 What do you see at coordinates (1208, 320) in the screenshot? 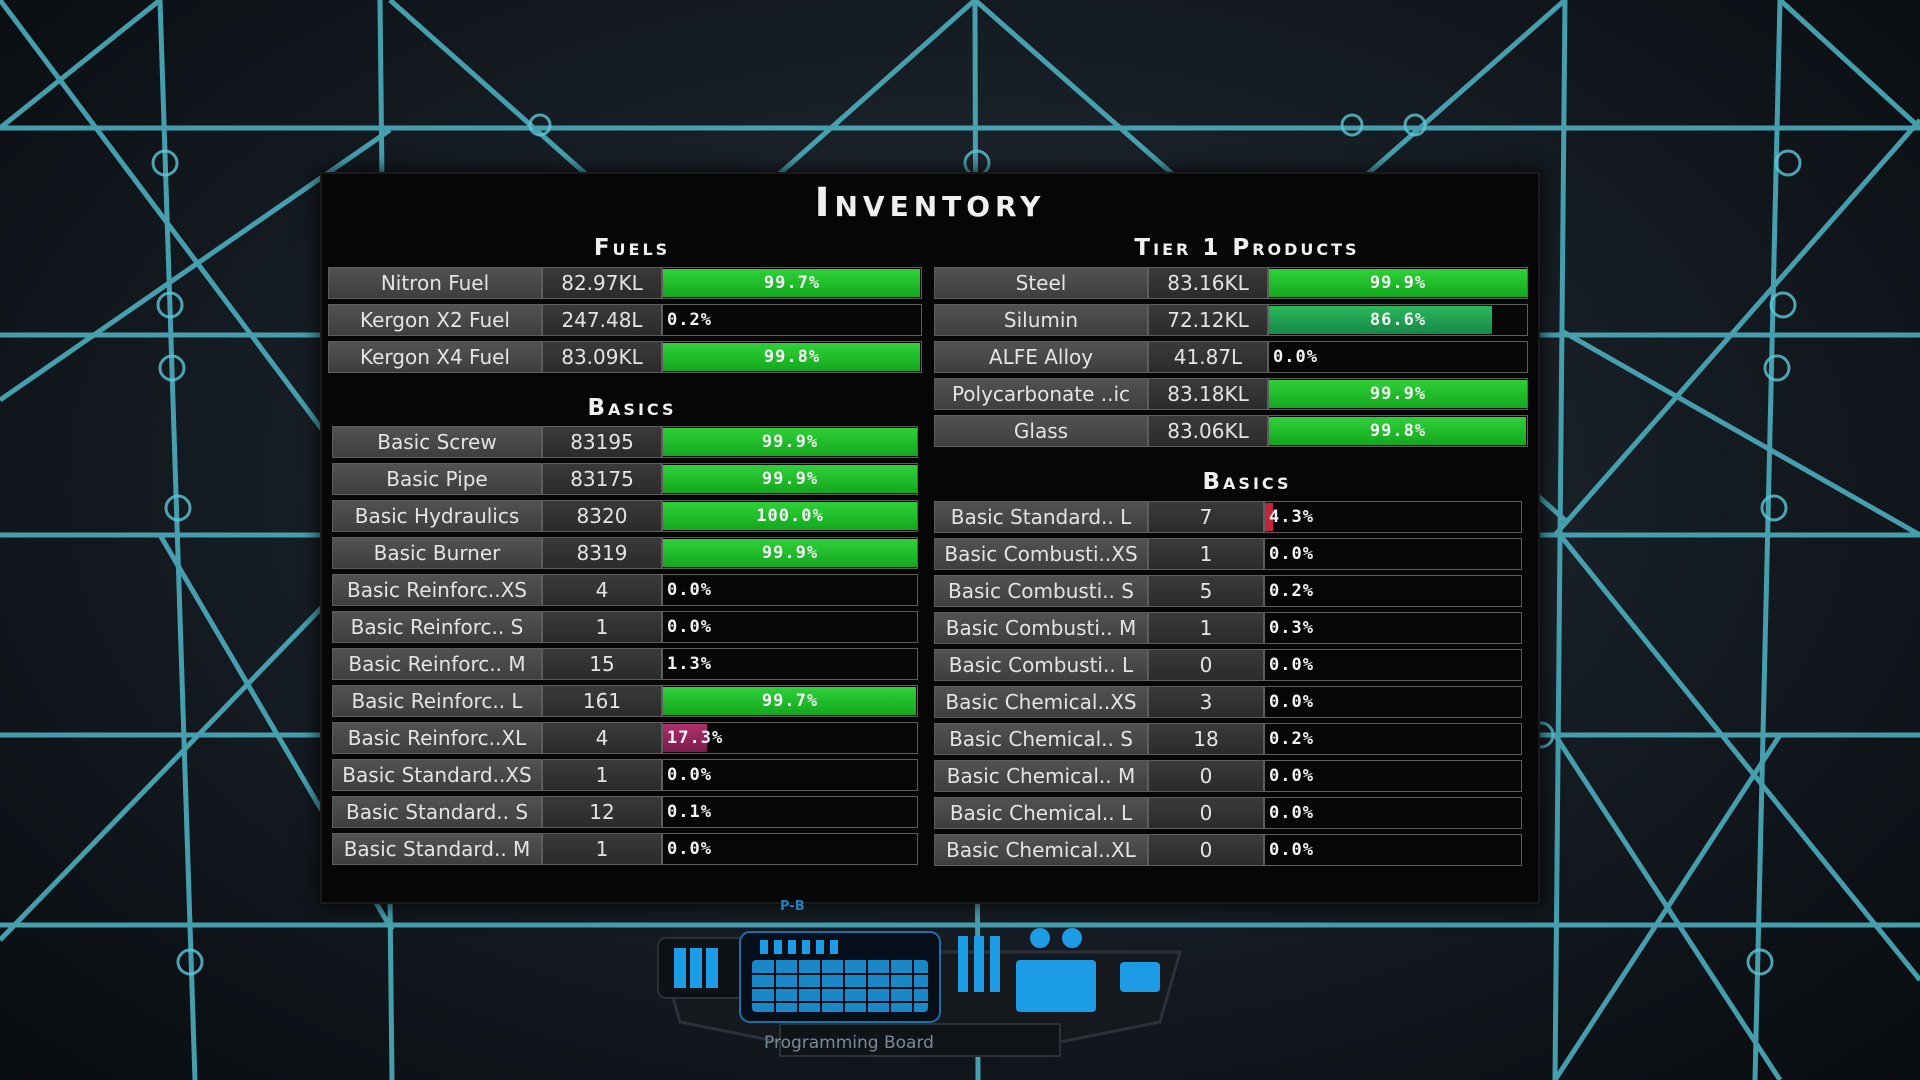
I see `item-quantity: 72.12KL` at bounding box center [1208, 320].